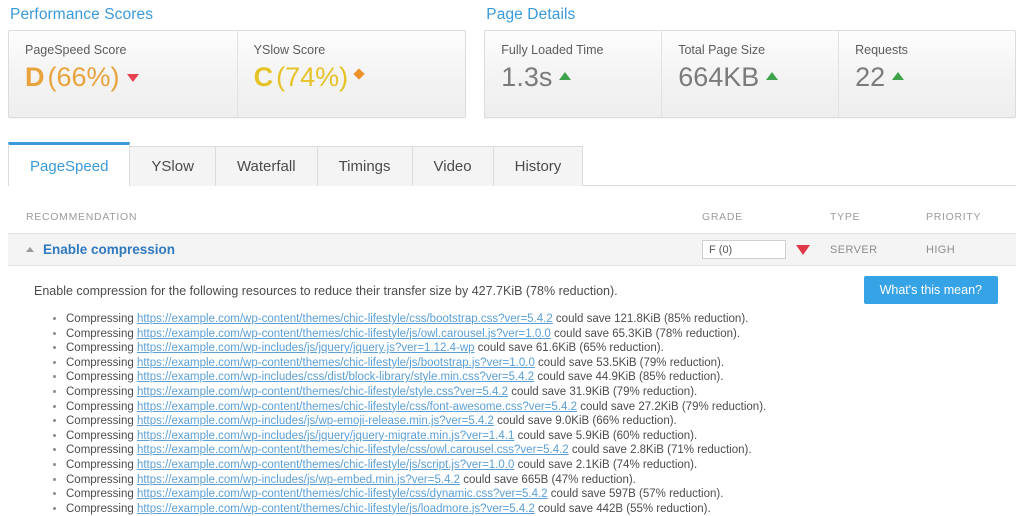 The width and height of the screenshot is (1024, 516). I want to click on list-item-suffix: could save 597B (57% reduction)., so click(635, 494).